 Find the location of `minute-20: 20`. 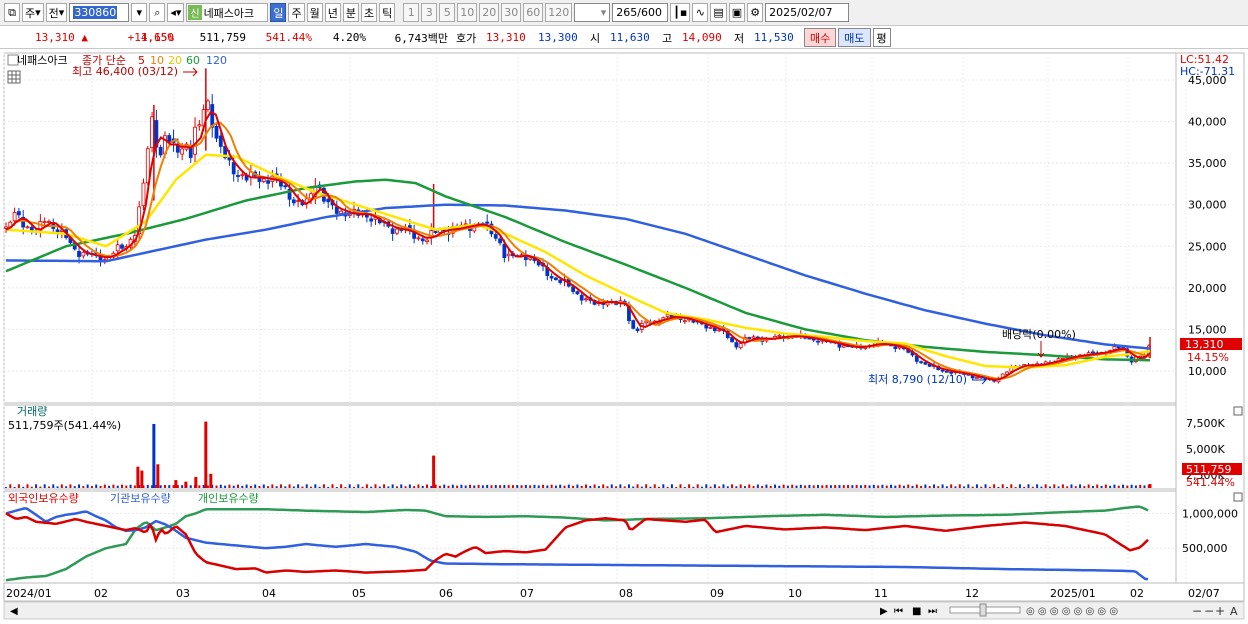

minute-20: 20 is located at coordinates (489, 12).